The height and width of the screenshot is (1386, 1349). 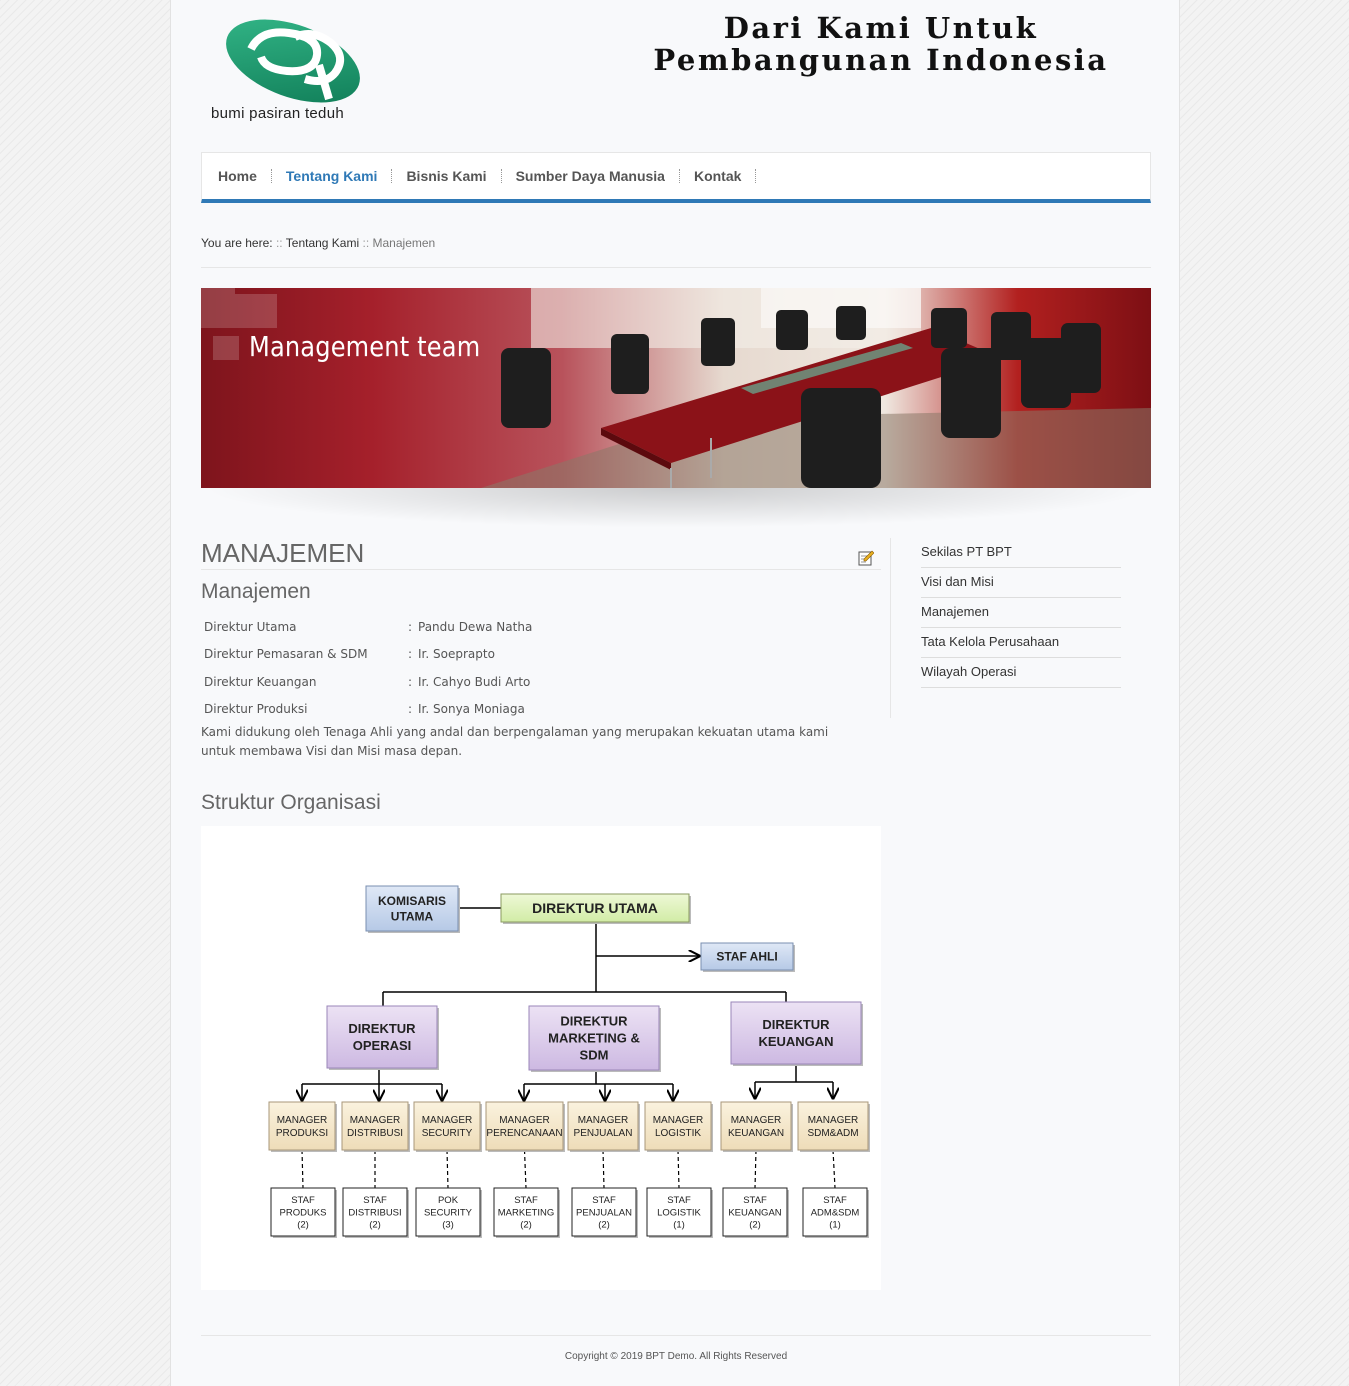 What do you see at coordinates (541, 554) in the screenshot?
I see `page-title: MANAJEMEN` at bounding box center [541, 554].